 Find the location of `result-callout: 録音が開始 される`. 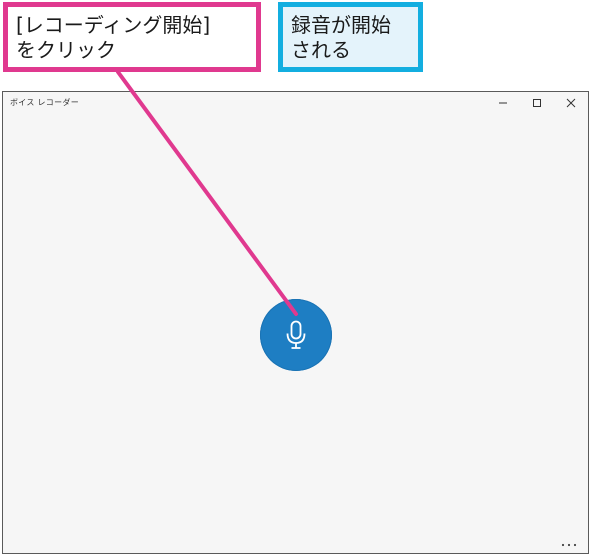

result-callout: 録音が開始 される is located at coordinates (350, 37).